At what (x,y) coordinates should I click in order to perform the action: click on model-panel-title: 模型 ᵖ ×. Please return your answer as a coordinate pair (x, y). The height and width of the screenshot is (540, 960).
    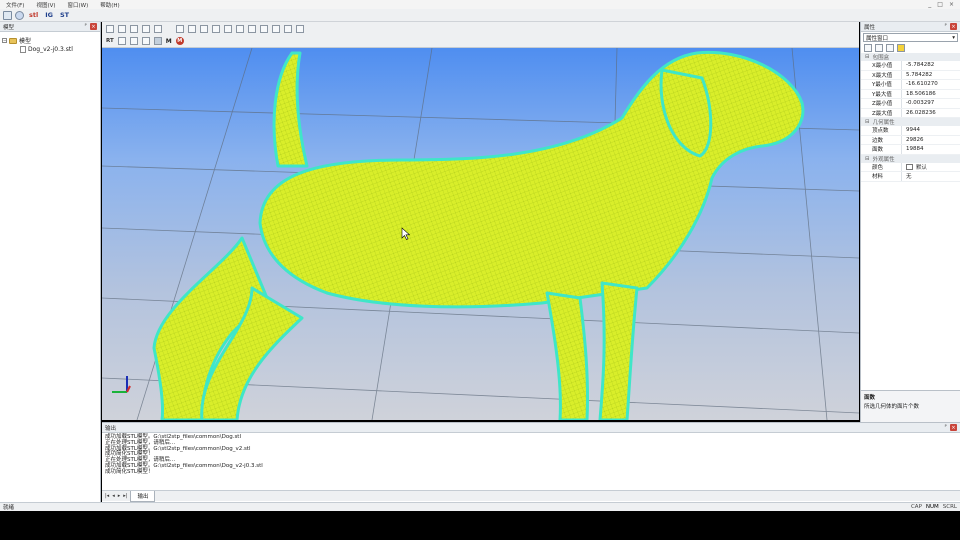
    Looking at the image, I should click on (50, 27).